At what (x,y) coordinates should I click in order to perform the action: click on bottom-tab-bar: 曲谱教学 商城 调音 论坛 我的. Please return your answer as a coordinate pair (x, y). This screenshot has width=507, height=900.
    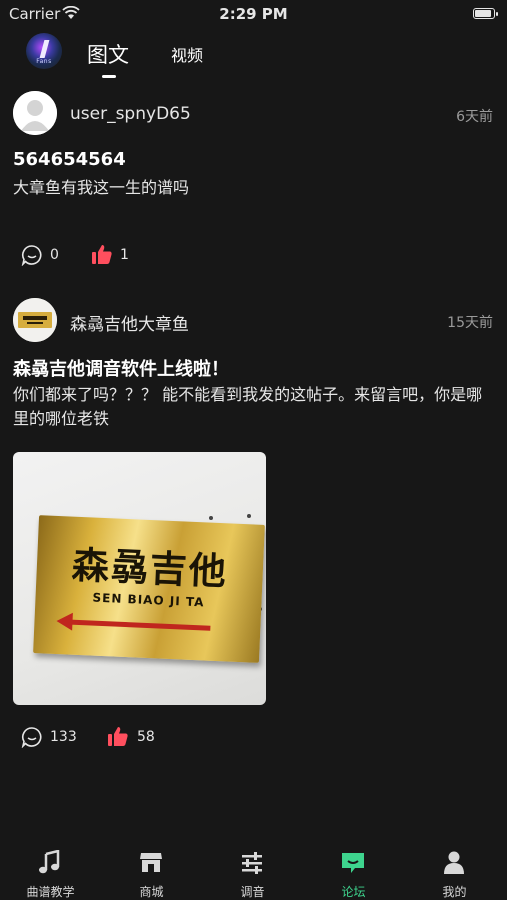
    Looking at the image, I should click on (253, 869).